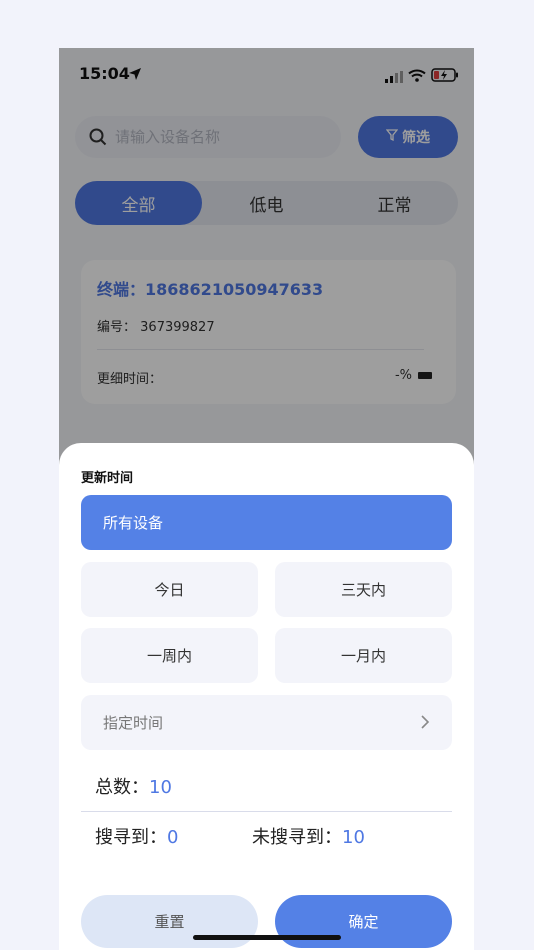 The width and height of the screenshot is (534, 950). I want to click on sheet-divider, so click(266, 811).